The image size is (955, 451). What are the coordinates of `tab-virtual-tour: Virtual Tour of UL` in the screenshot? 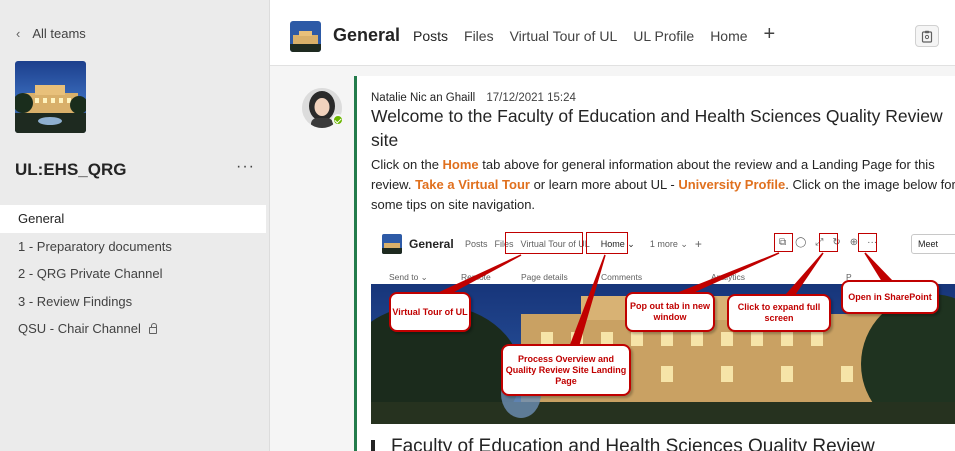 It's located at (564, 39).